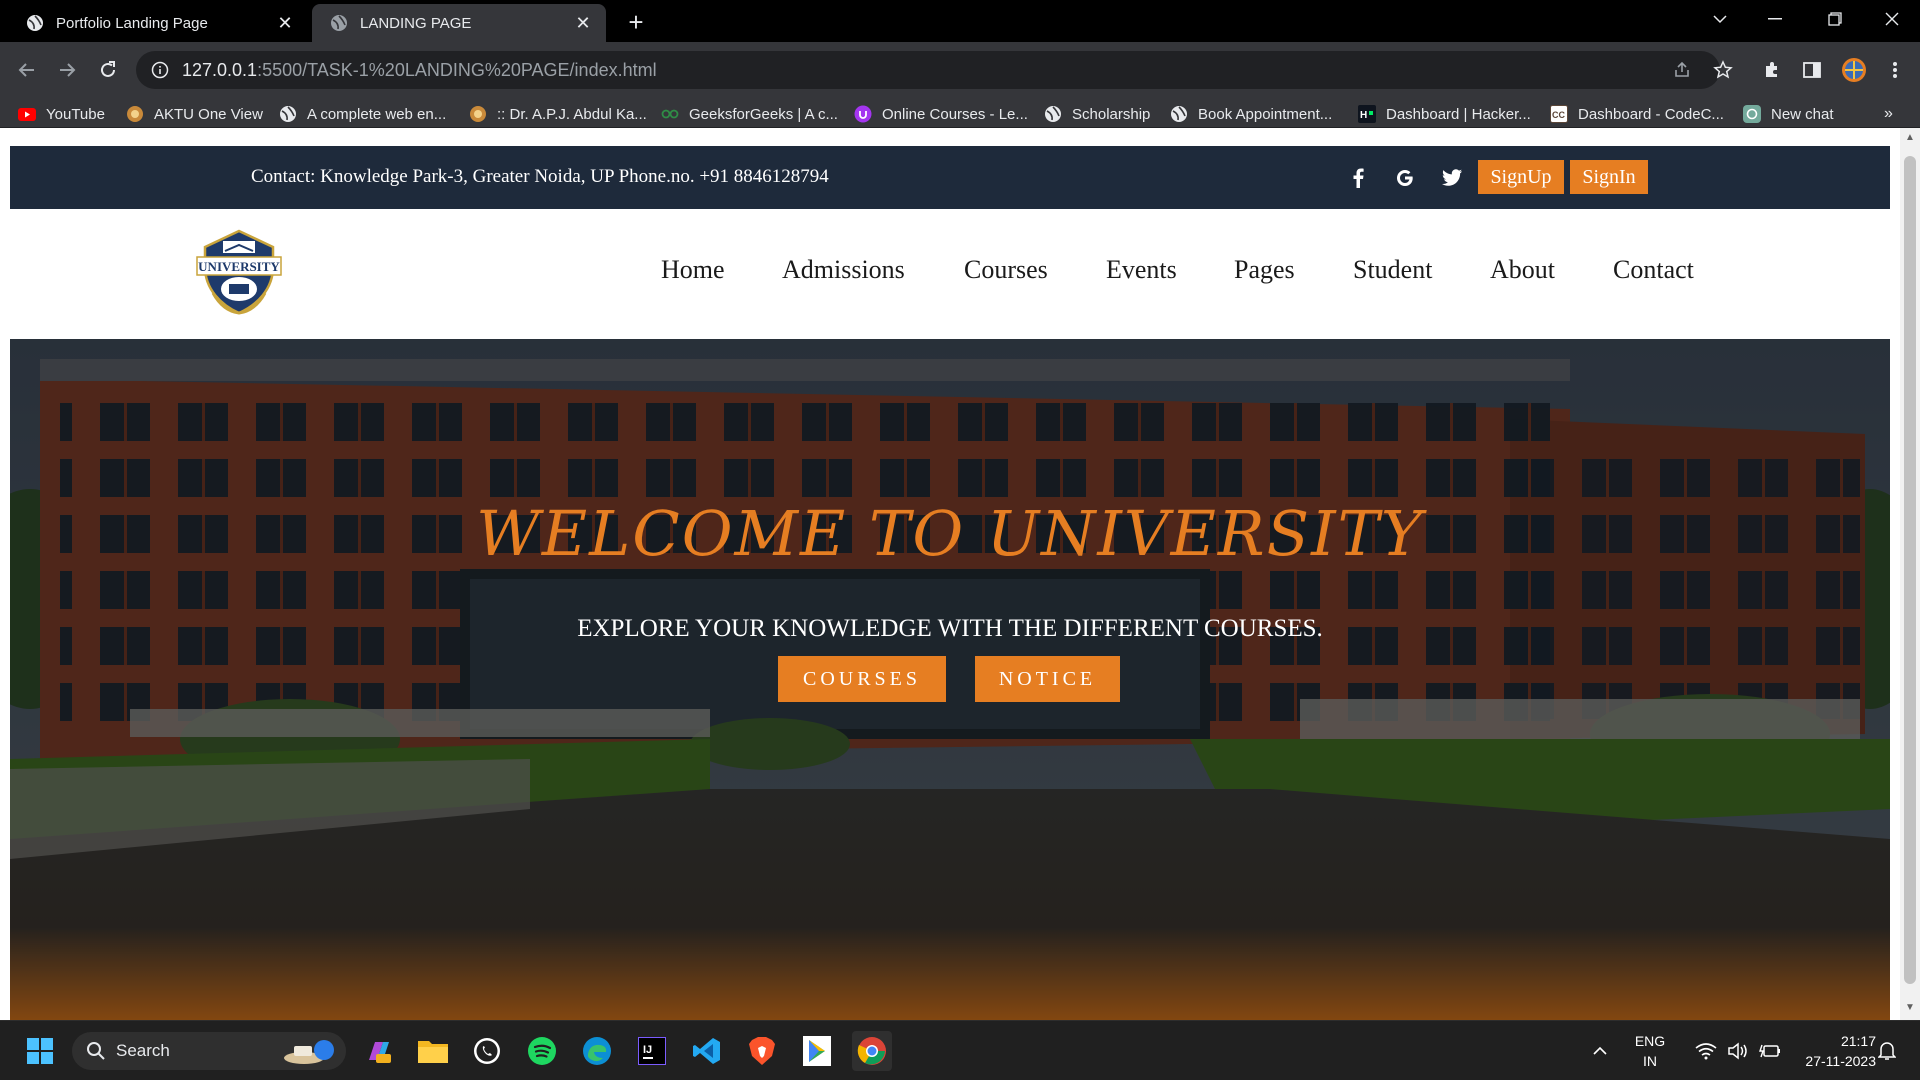 This screenshot has width=1920, height=1080. I want to click on hero-title: WELCOME TO UNIVERSITY, so click(950, 533).